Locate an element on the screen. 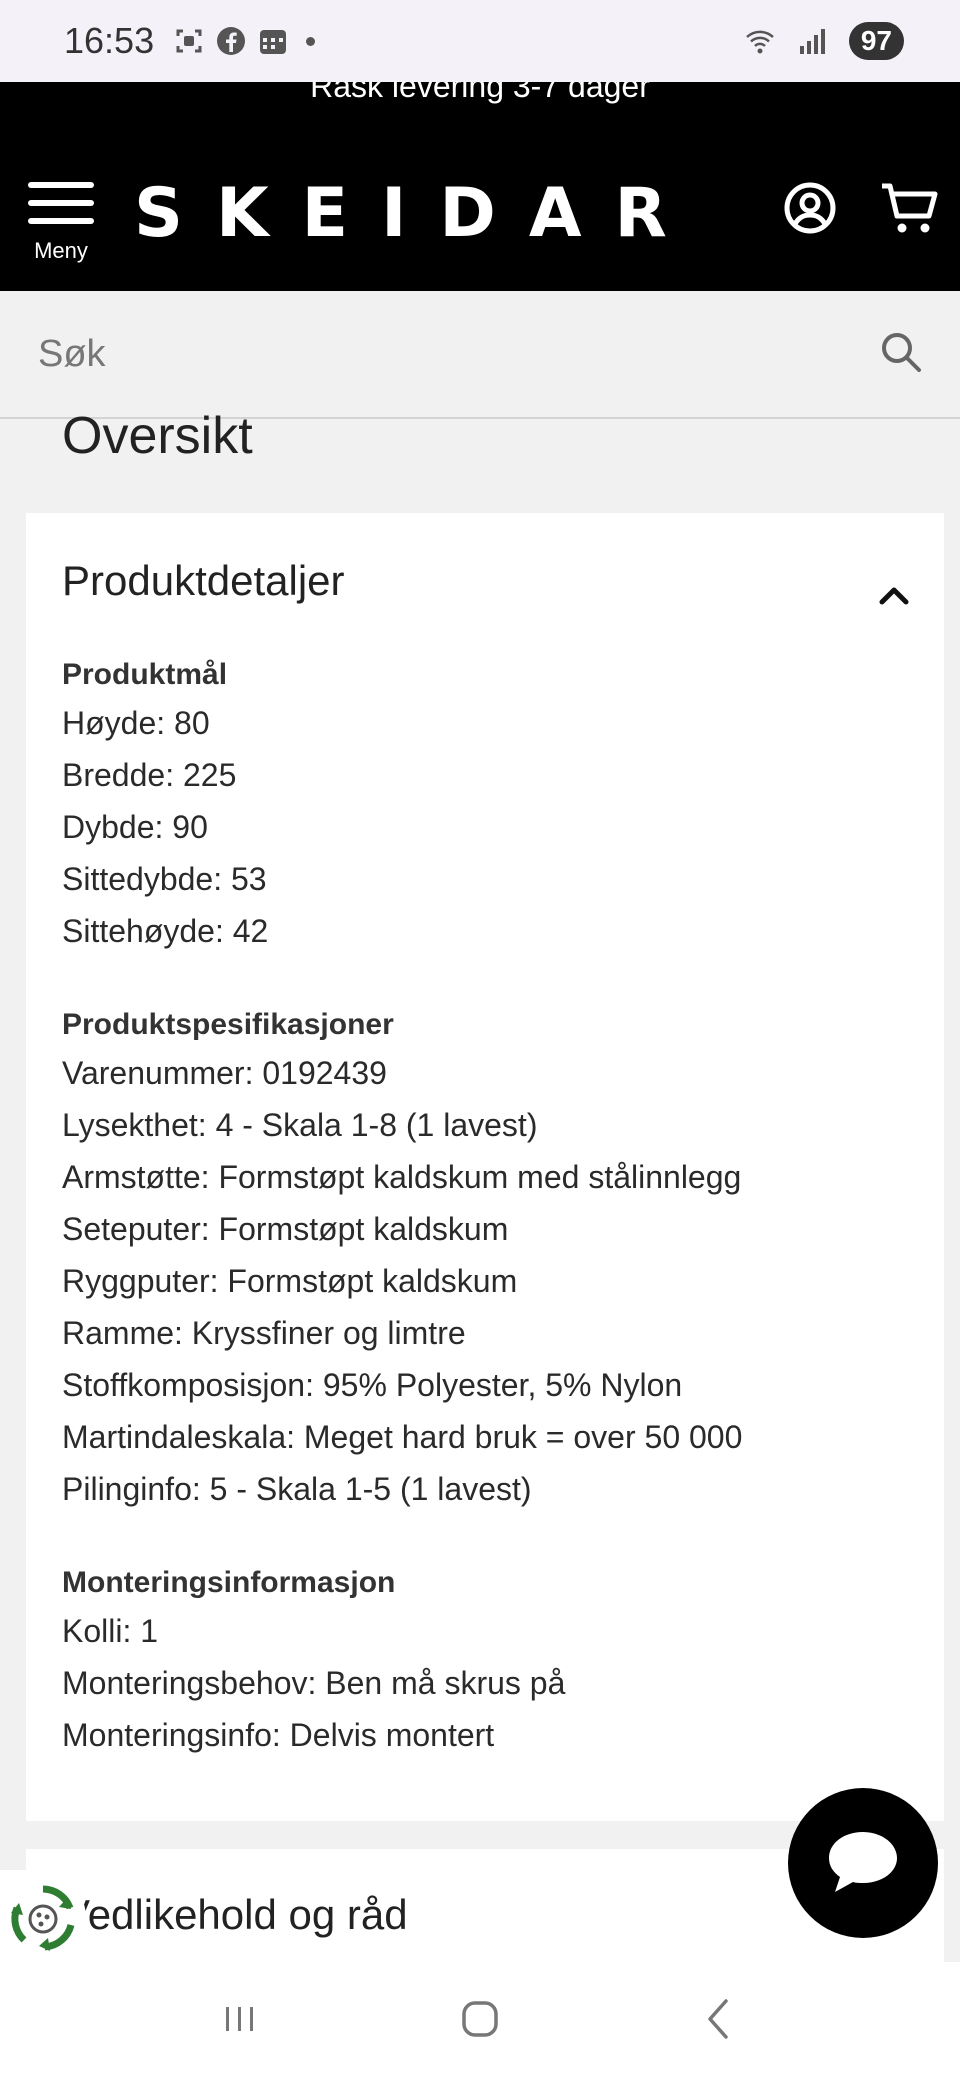 This screenshot has height=2080, width=960. recycle-badge is located at coordinates (43, 1918).